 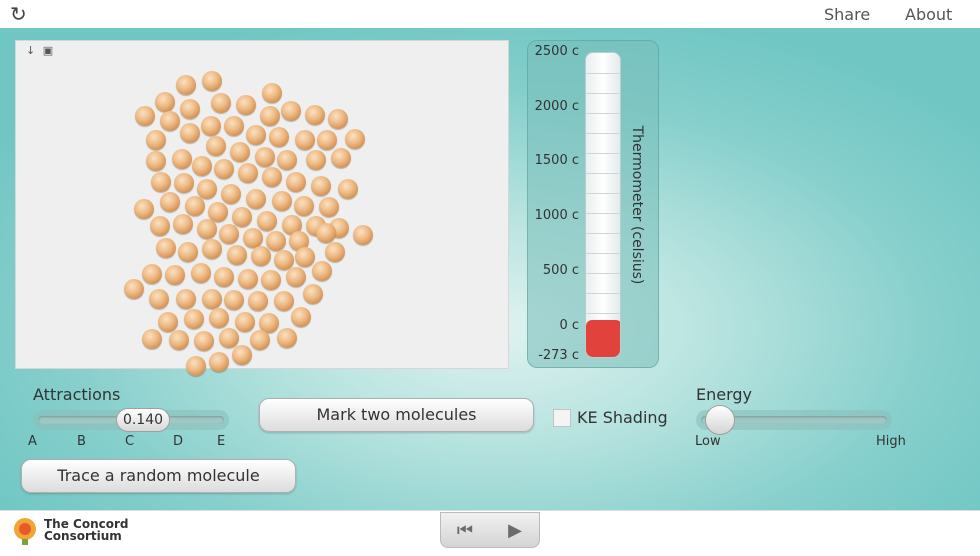 I want to click on about-link: About, so click(x=928, y=14).